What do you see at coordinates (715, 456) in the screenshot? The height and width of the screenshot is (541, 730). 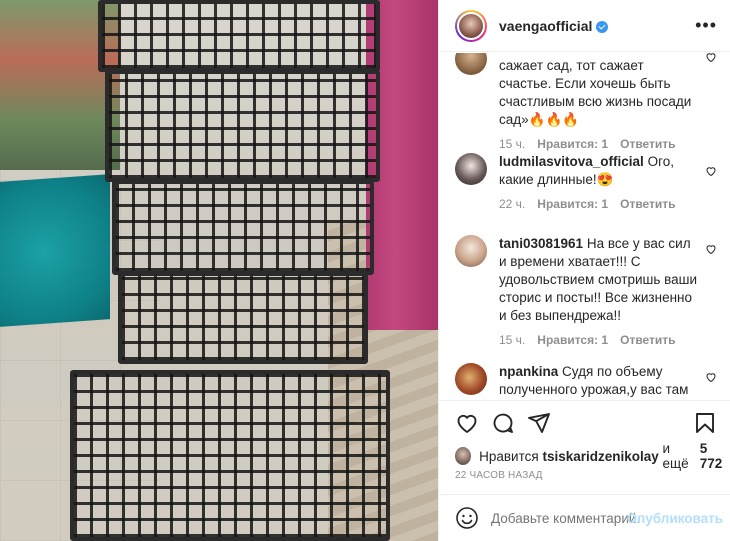 I see `likes-count: 5 772` at bounding box center [715, 456].